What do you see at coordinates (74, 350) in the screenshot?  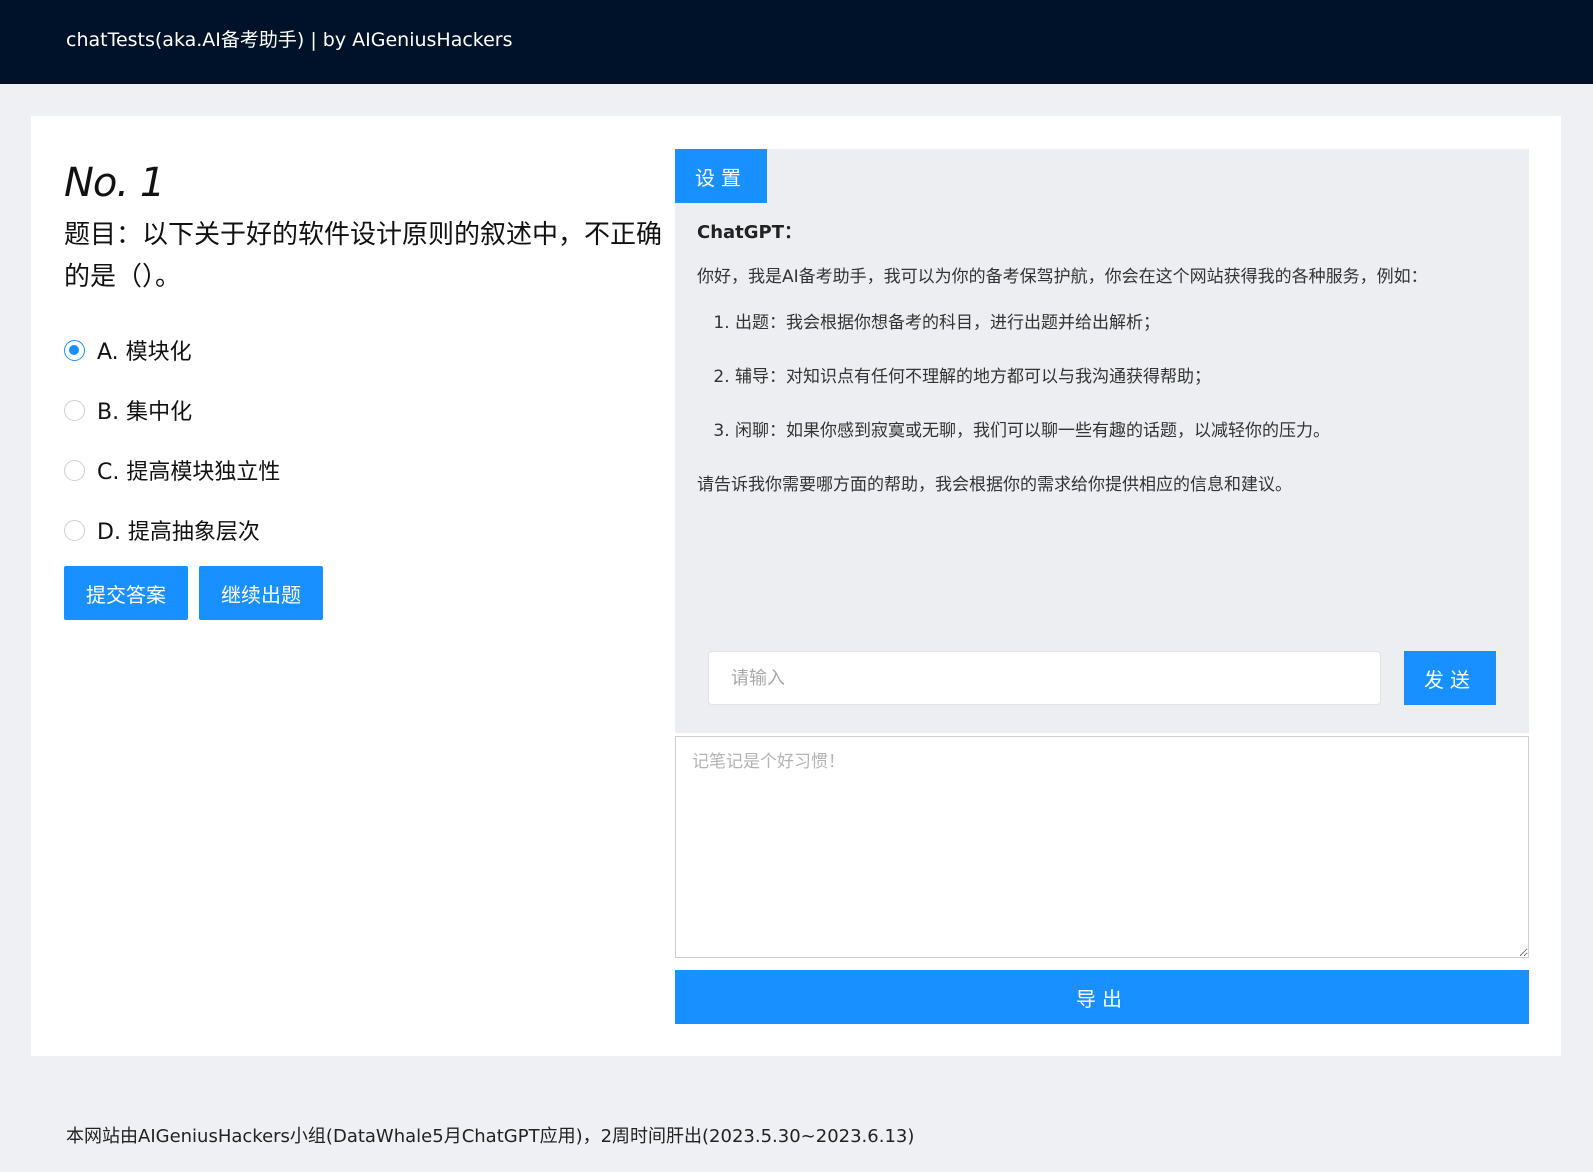 I see `radio-option-a` at bounding box center [74, 350].